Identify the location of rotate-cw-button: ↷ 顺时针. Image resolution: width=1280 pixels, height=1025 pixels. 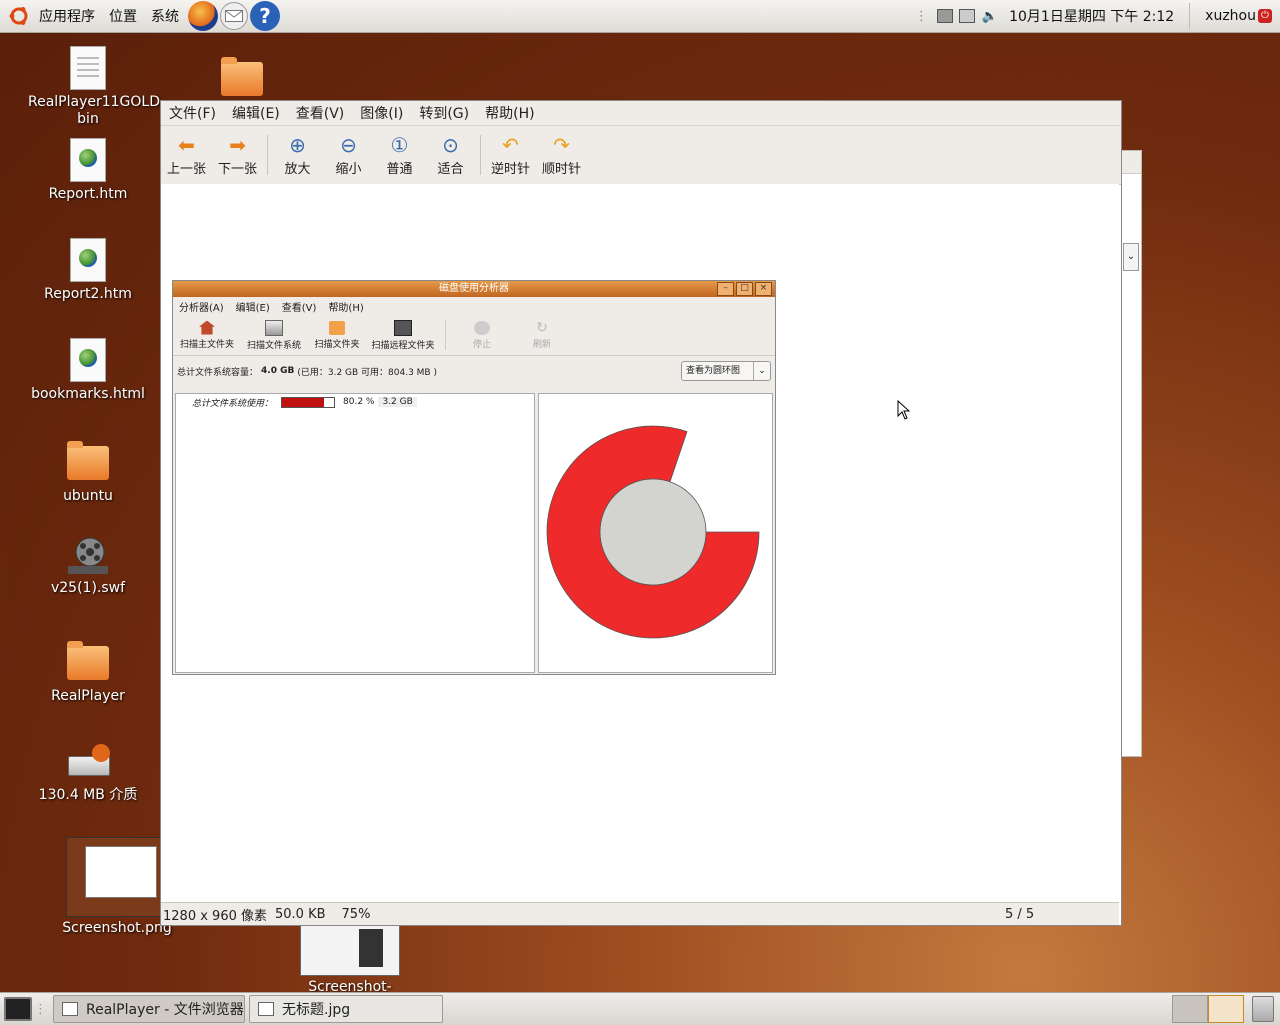
(561, 155).